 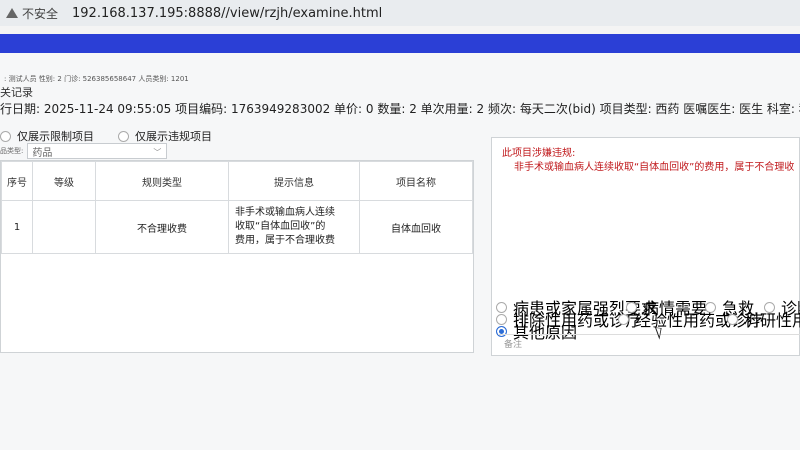 I want to click on security-label: 不安全, so click(x=40, y=13).